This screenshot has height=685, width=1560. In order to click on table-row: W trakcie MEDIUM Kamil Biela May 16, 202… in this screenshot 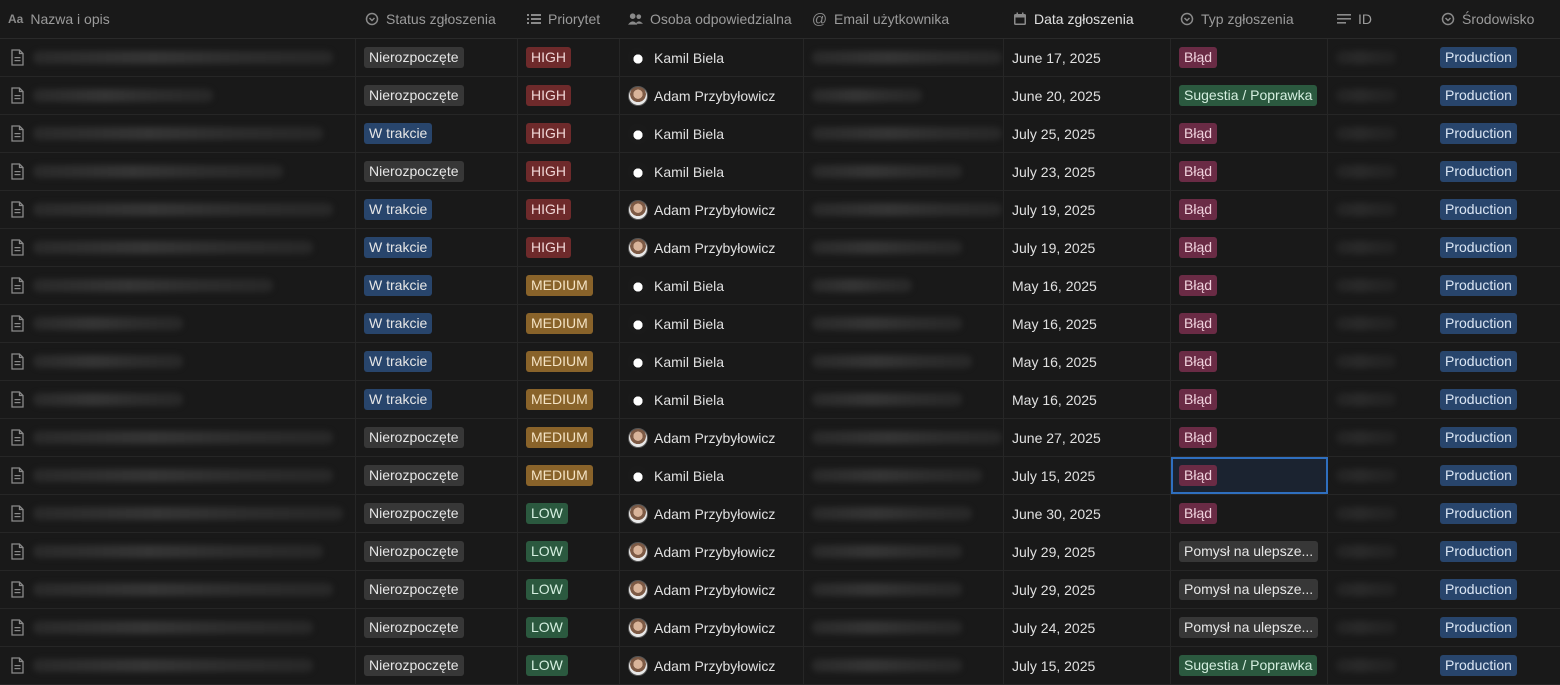, I will do `click(780, 286)`.